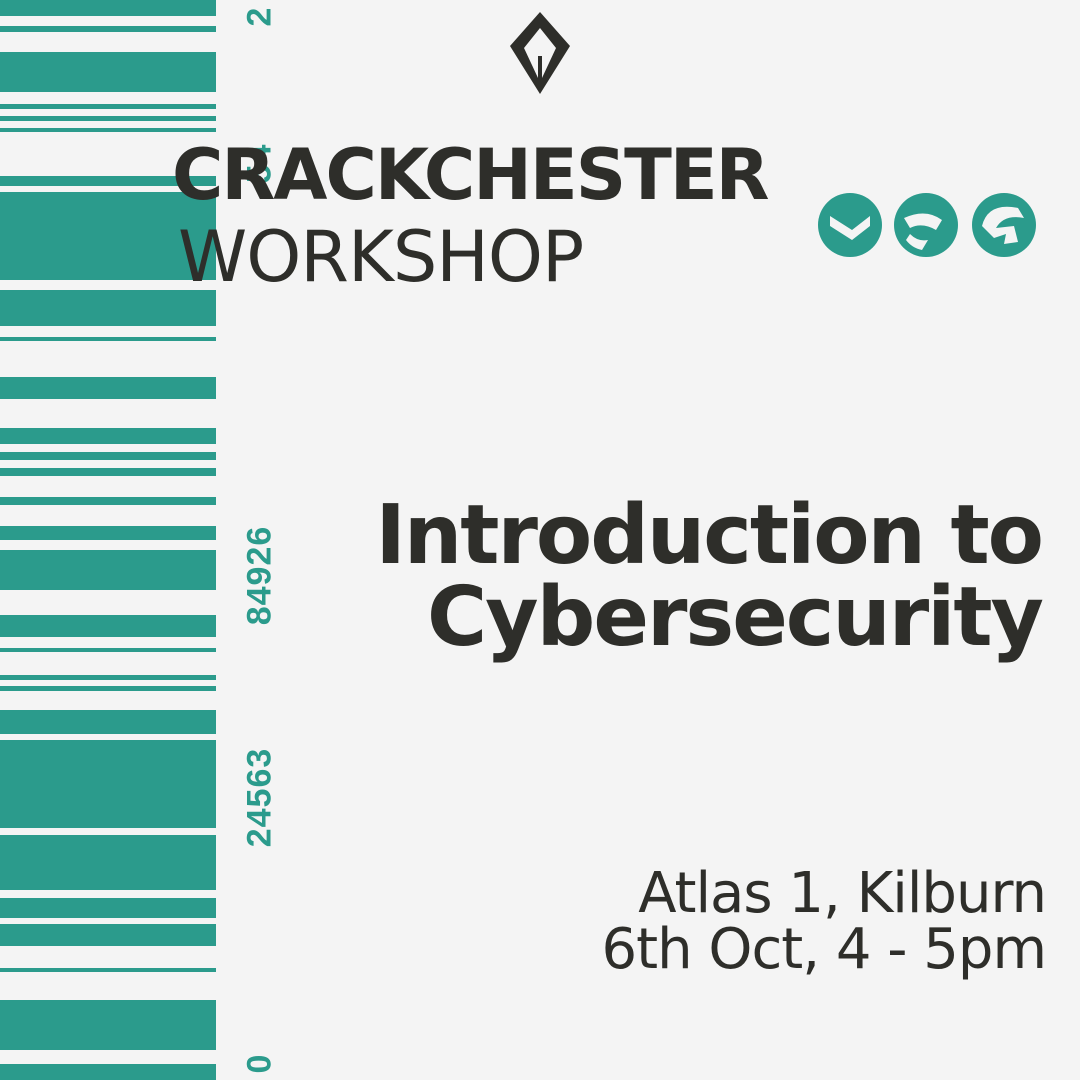  Describe the element at coordinates (471, 175) in the screenshot. I see `brand-title: CRACKCHESTER` at that location.